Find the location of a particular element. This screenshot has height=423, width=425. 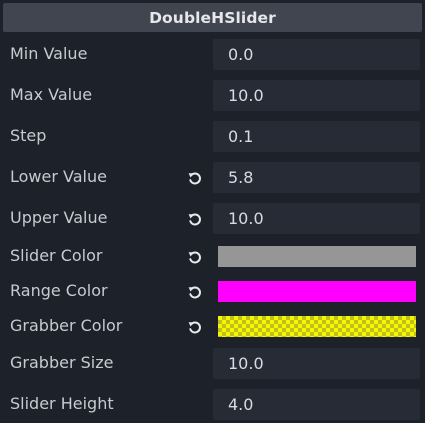

slider-height-text: 4.0 is located at coordinates (241, 404).